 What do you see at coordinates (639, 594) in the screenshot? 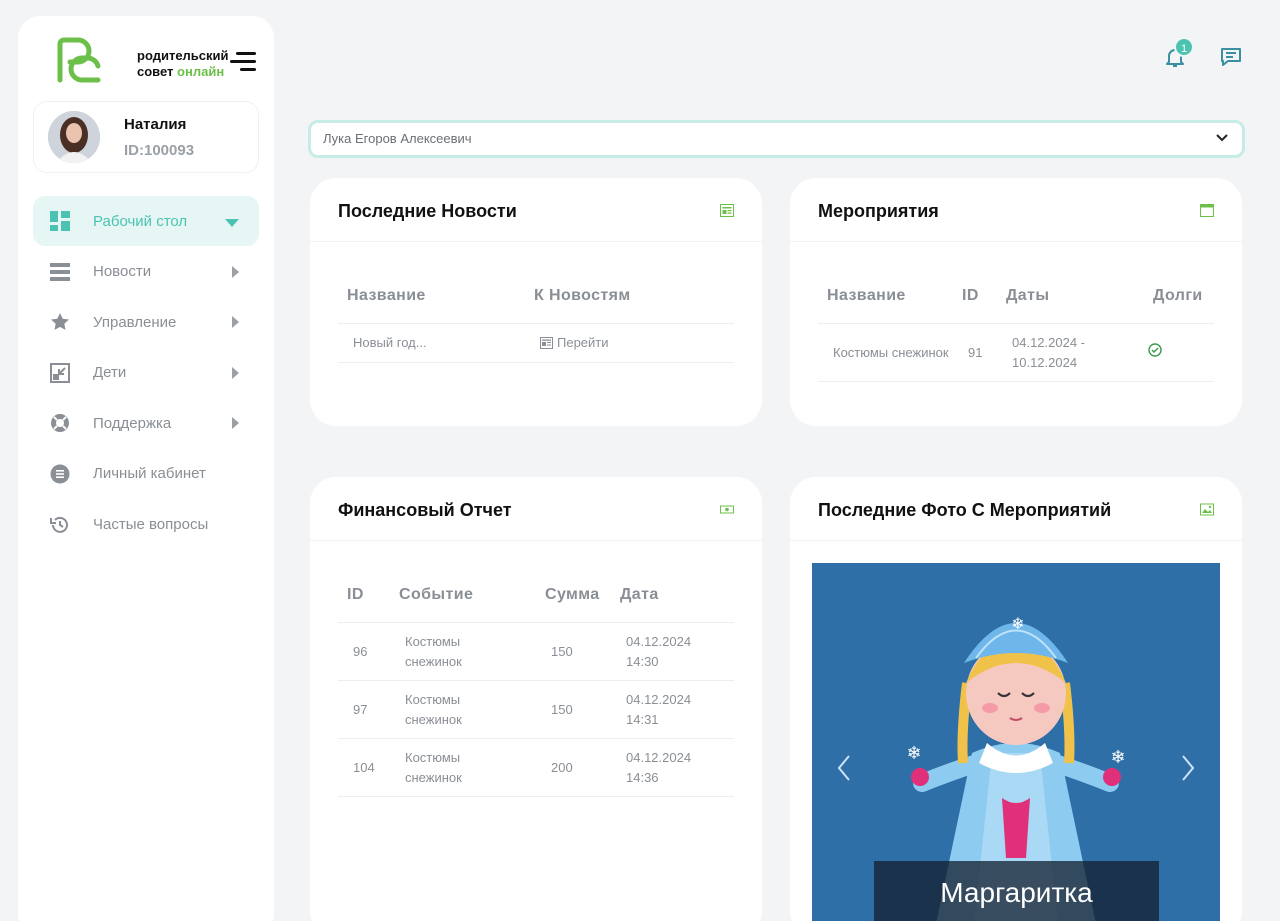
I see `column-header-date: Дата` at bounding box center [639, 594].